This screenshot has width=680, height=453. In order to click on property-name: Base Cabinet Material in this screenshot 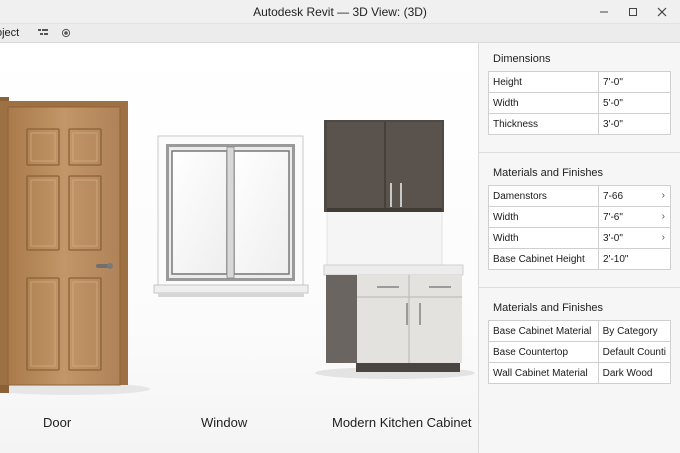, I will do `click(543, 331)`.